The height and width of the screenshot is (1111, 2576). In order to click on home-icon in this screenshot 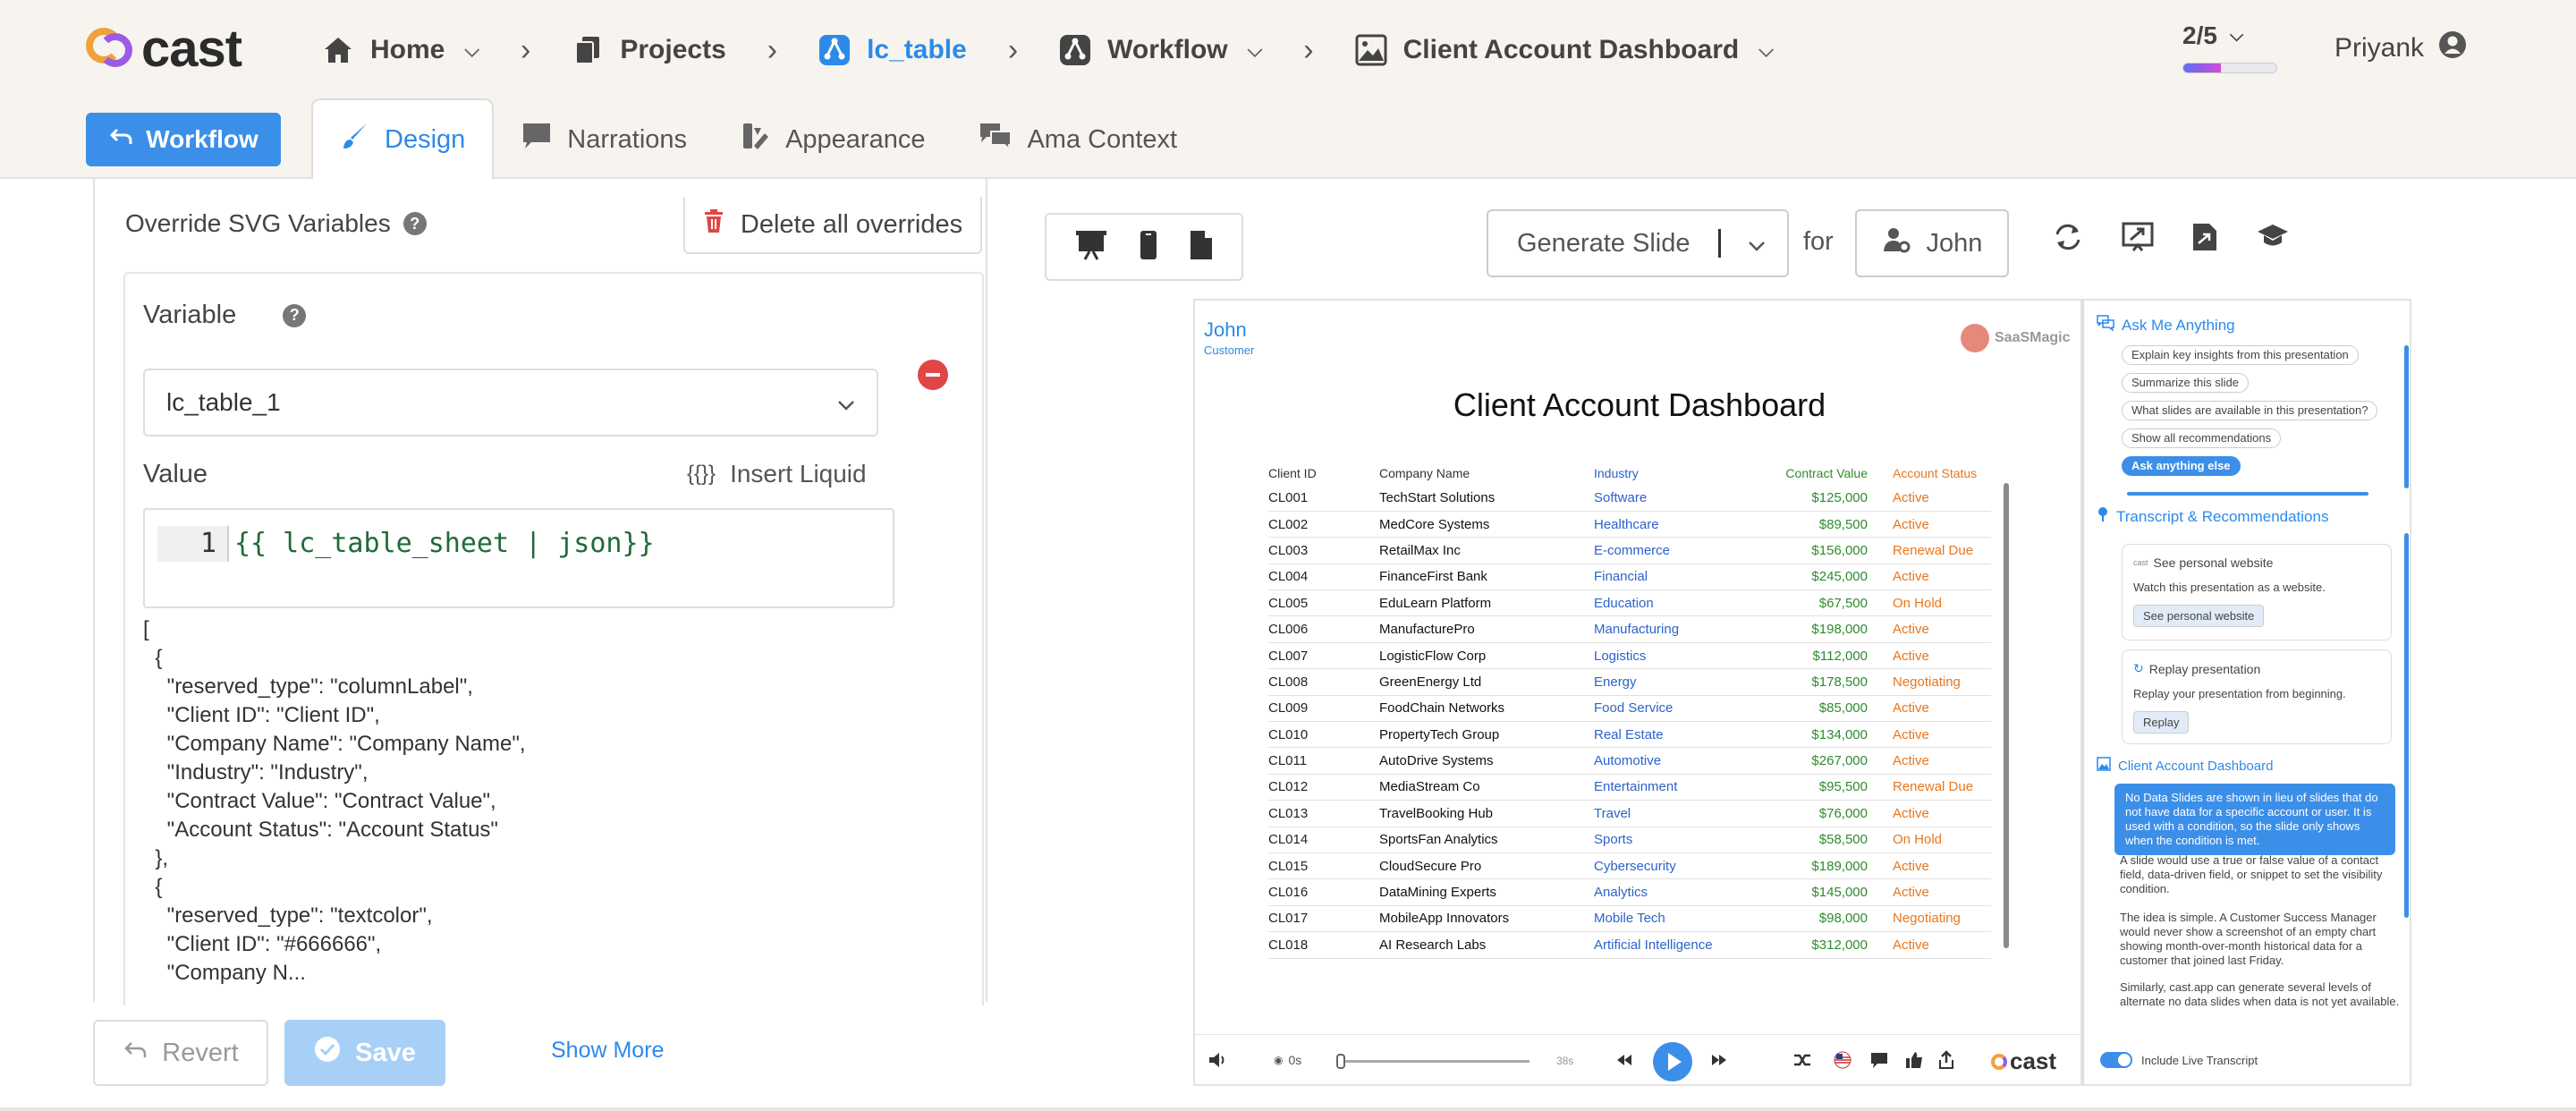, I will do `click(338, 50)`.